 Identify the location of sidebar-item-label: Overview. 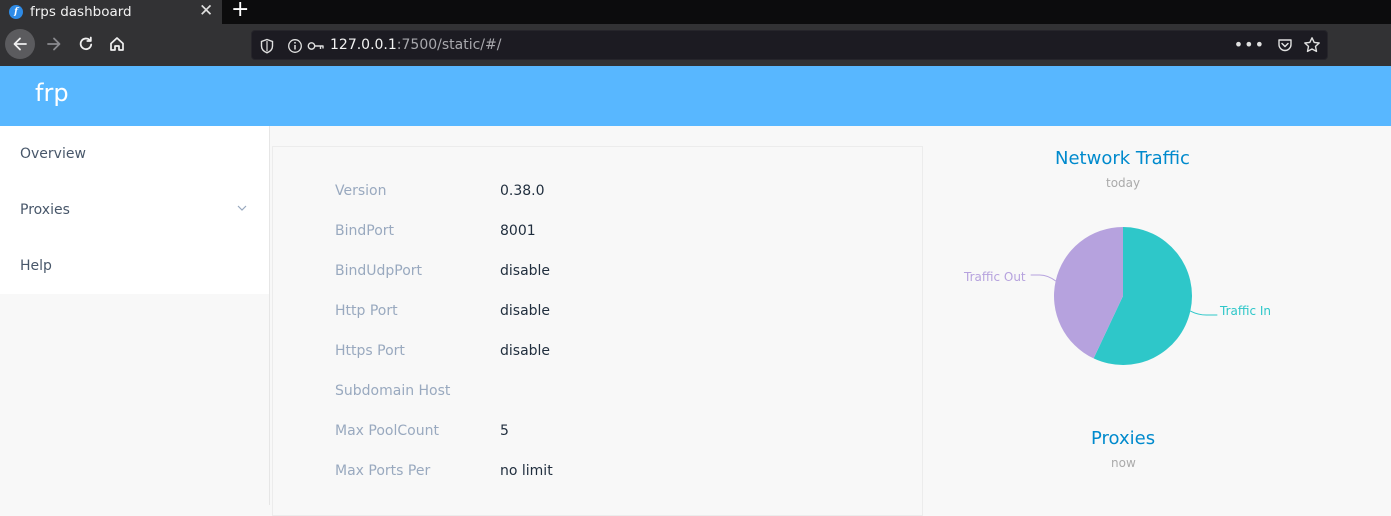
(53, 154).